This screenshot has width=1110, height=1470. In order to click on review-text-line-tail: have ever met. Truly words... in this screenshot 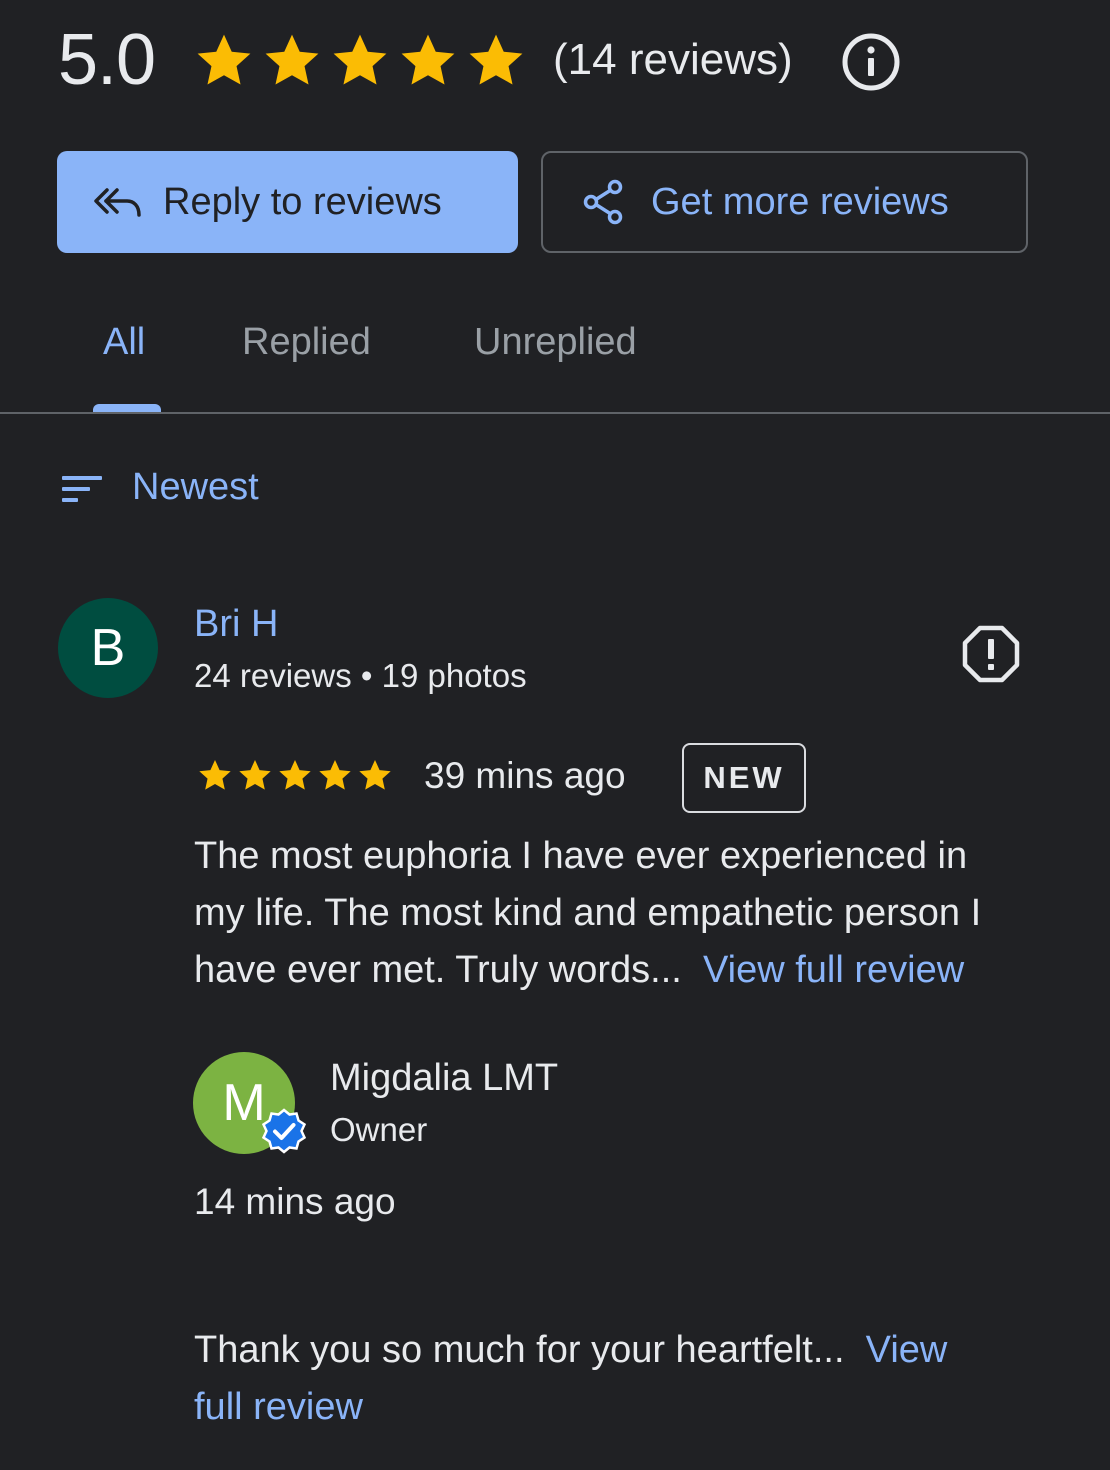, I will do `click(438, 970)`.